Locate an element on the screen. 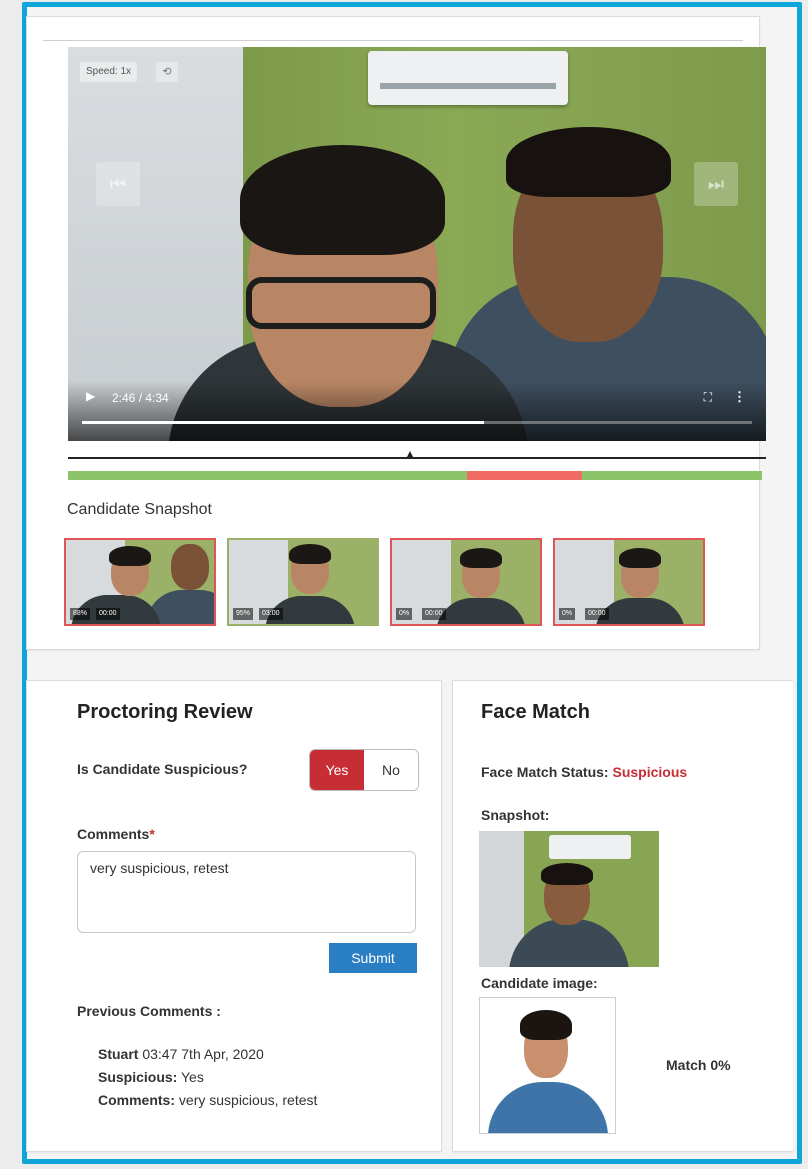 This screenshot has width=808, height=1169. comment-comments-value: very suspicious, retest is located at coordinates (248, 1100).